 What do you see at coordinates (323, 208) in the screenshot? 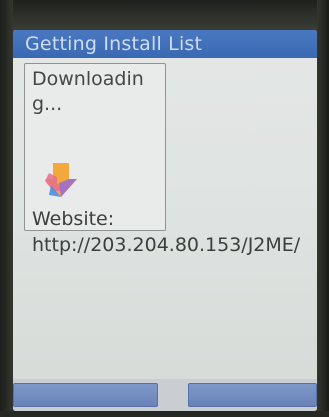
I see `device-bezel-right` at bounding box center [323, 208].